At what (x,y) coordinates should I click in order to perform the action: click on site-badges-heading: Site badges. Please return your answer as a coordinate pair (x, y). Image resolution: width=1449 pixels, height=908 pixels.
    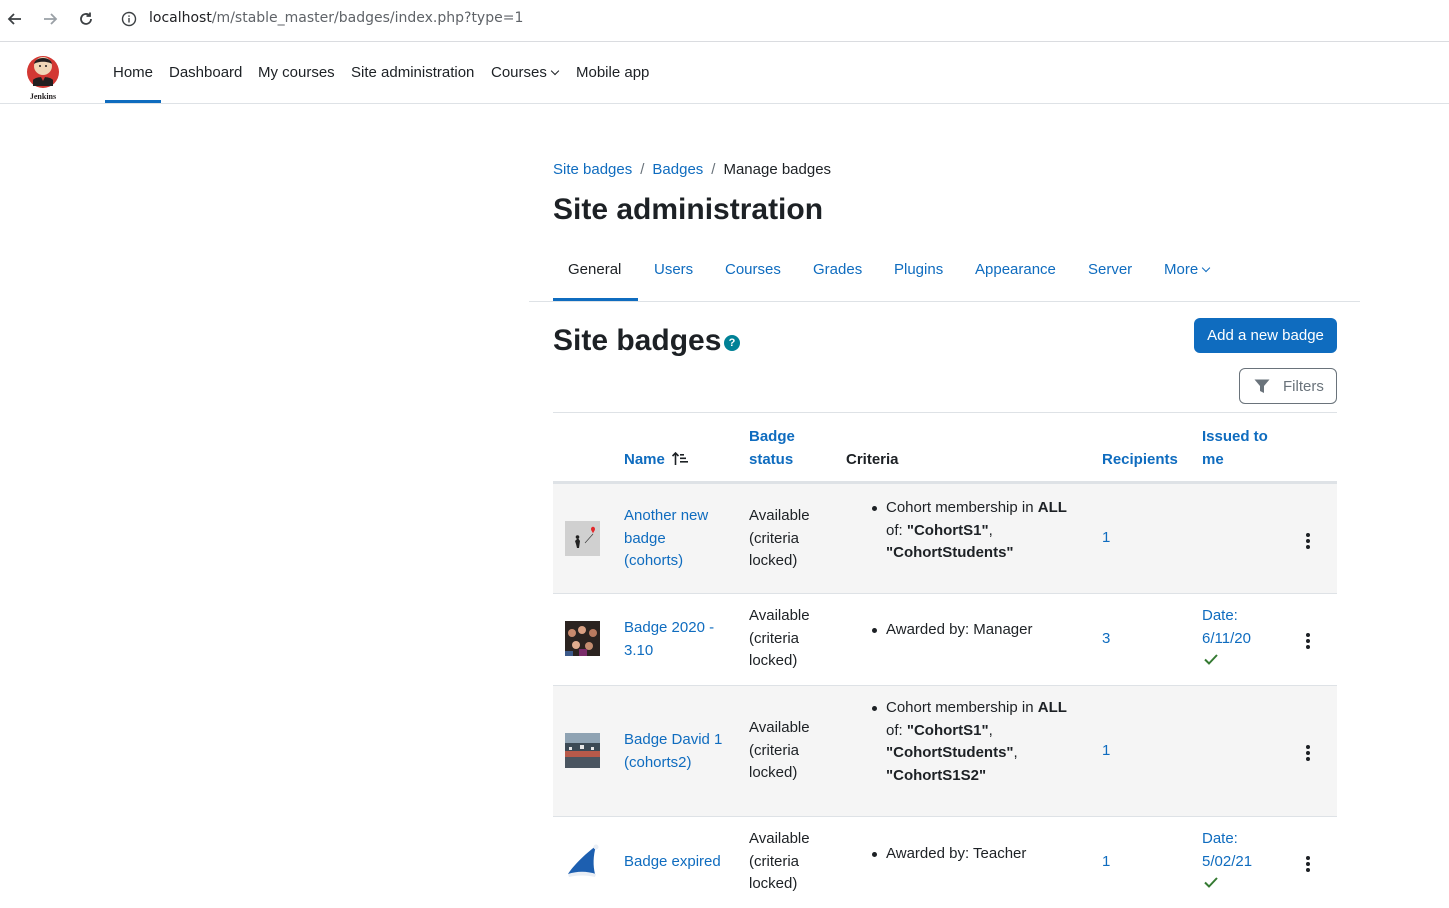
    Looking at the image, I should click on (637, 340).